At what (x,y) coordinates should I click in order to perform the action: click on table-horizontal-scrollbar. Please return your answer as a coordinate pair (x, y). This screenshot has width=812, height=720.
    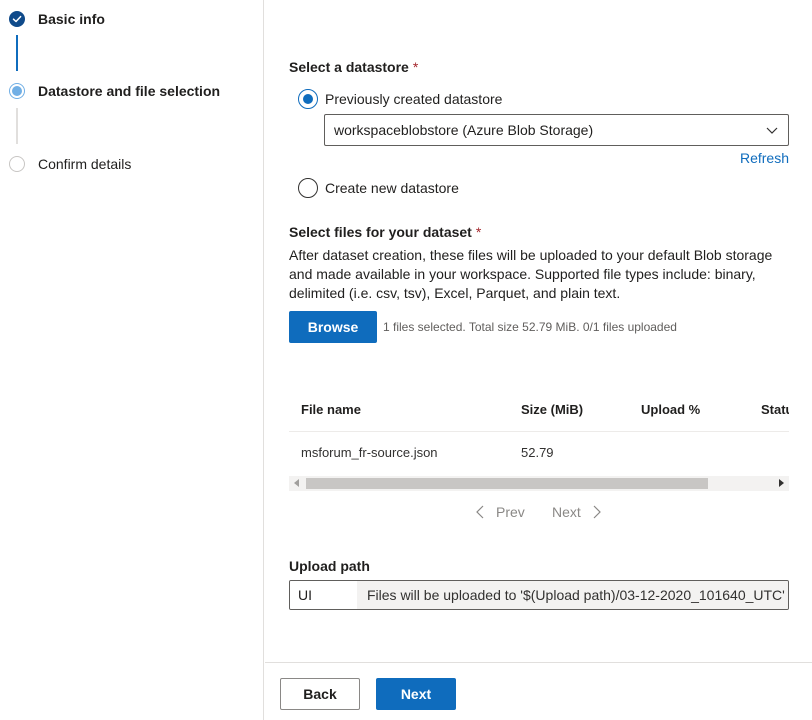
    Looking at the image, I should click on (539, 483).